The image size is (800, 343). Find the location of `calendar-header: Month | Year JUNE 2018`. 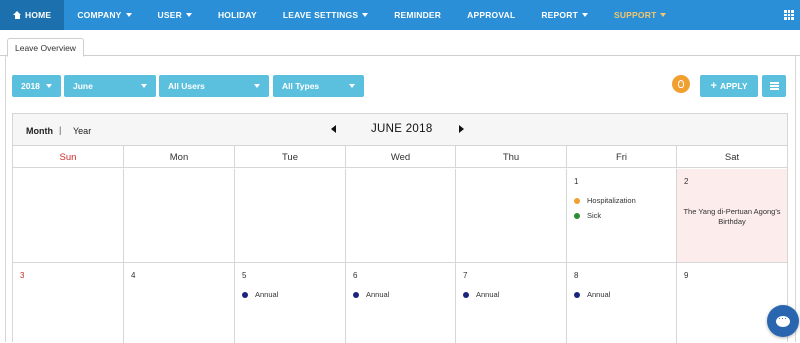

calendar-header: Month | Year JUNE 2018 is located at coordinates (400, 130).